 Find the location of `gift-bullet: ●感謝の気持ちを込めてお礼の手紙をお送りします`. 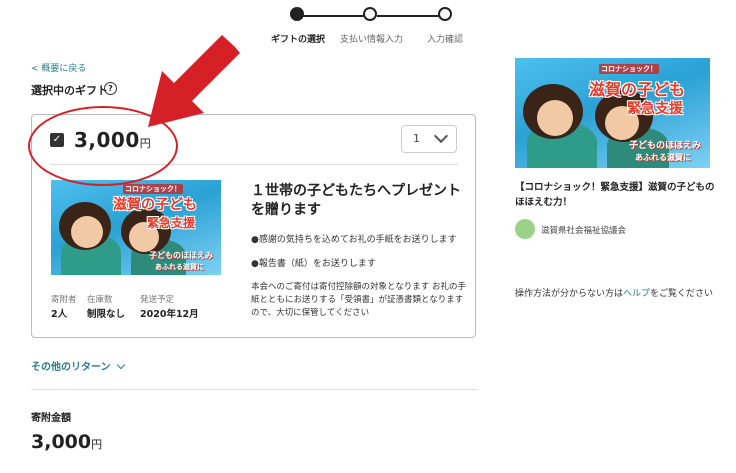

gift-bullet: ●感謝の気持ちを込めてお礼の手紙をお送りします is located at coordinates (354, 240).